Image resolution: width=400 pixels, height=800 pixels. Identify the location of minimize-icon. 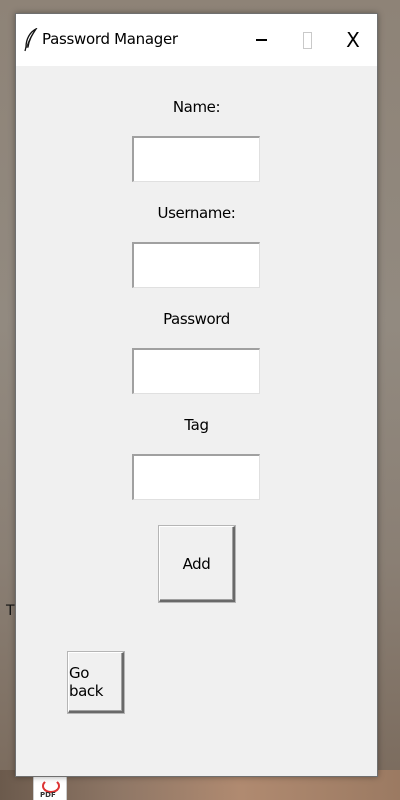
(261, 40).